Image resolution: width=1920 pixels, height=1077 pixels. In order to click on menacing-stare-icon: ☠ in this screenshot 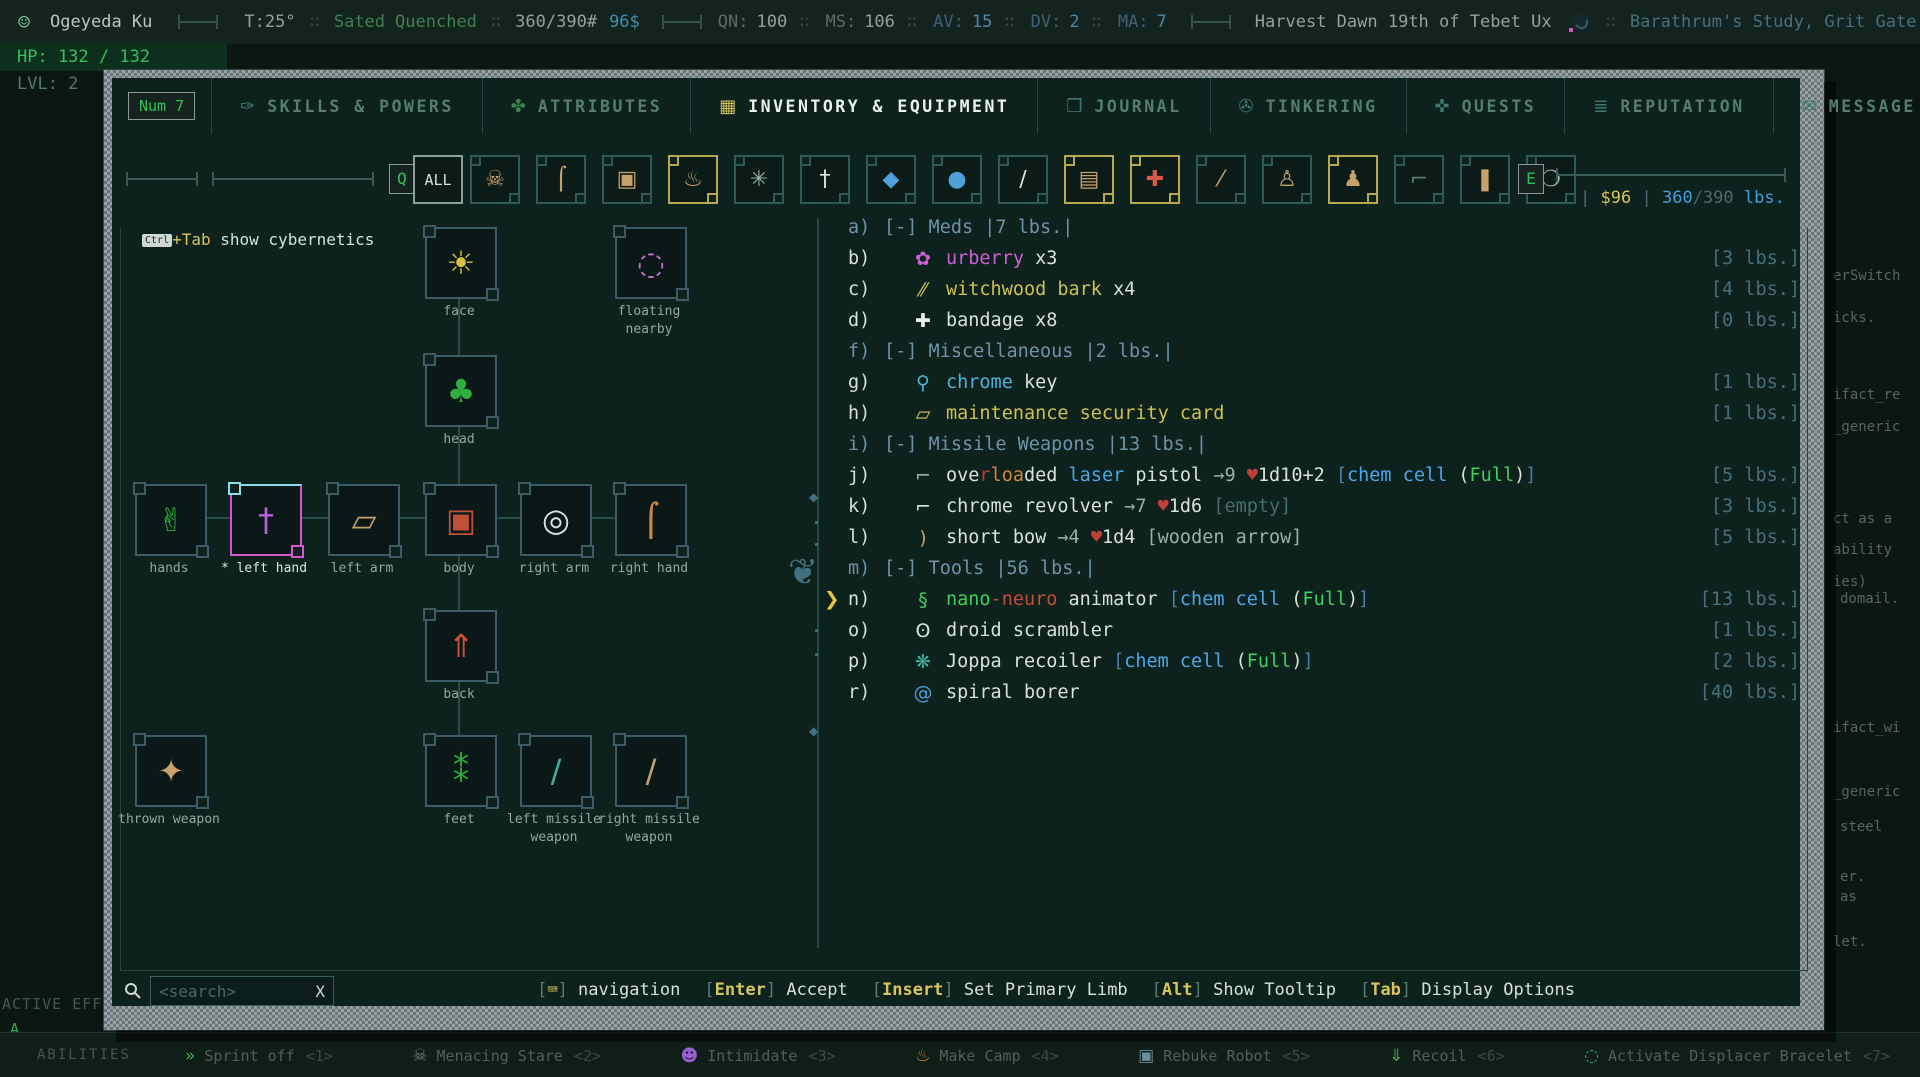, I will do `click(420, 1055)`.